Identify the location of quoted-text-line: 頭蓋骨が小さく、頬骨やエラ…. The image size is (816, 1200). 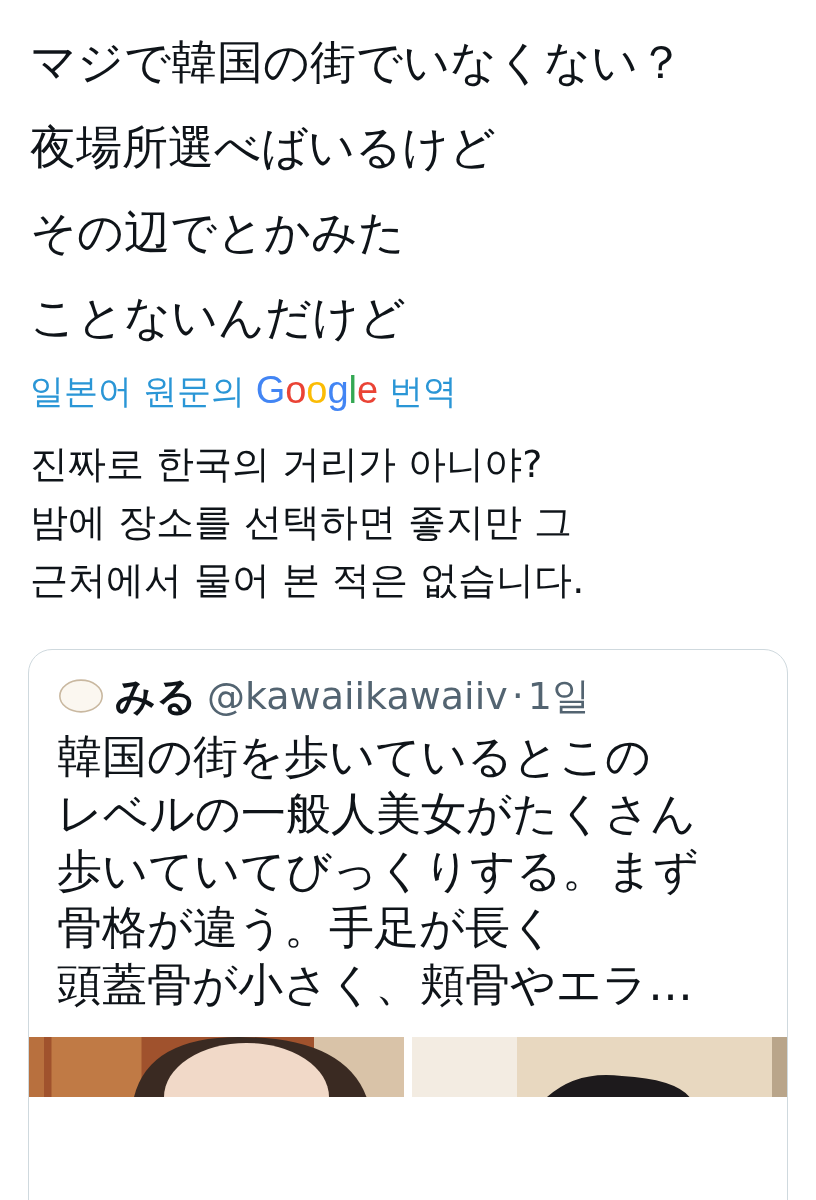
(375, 985).